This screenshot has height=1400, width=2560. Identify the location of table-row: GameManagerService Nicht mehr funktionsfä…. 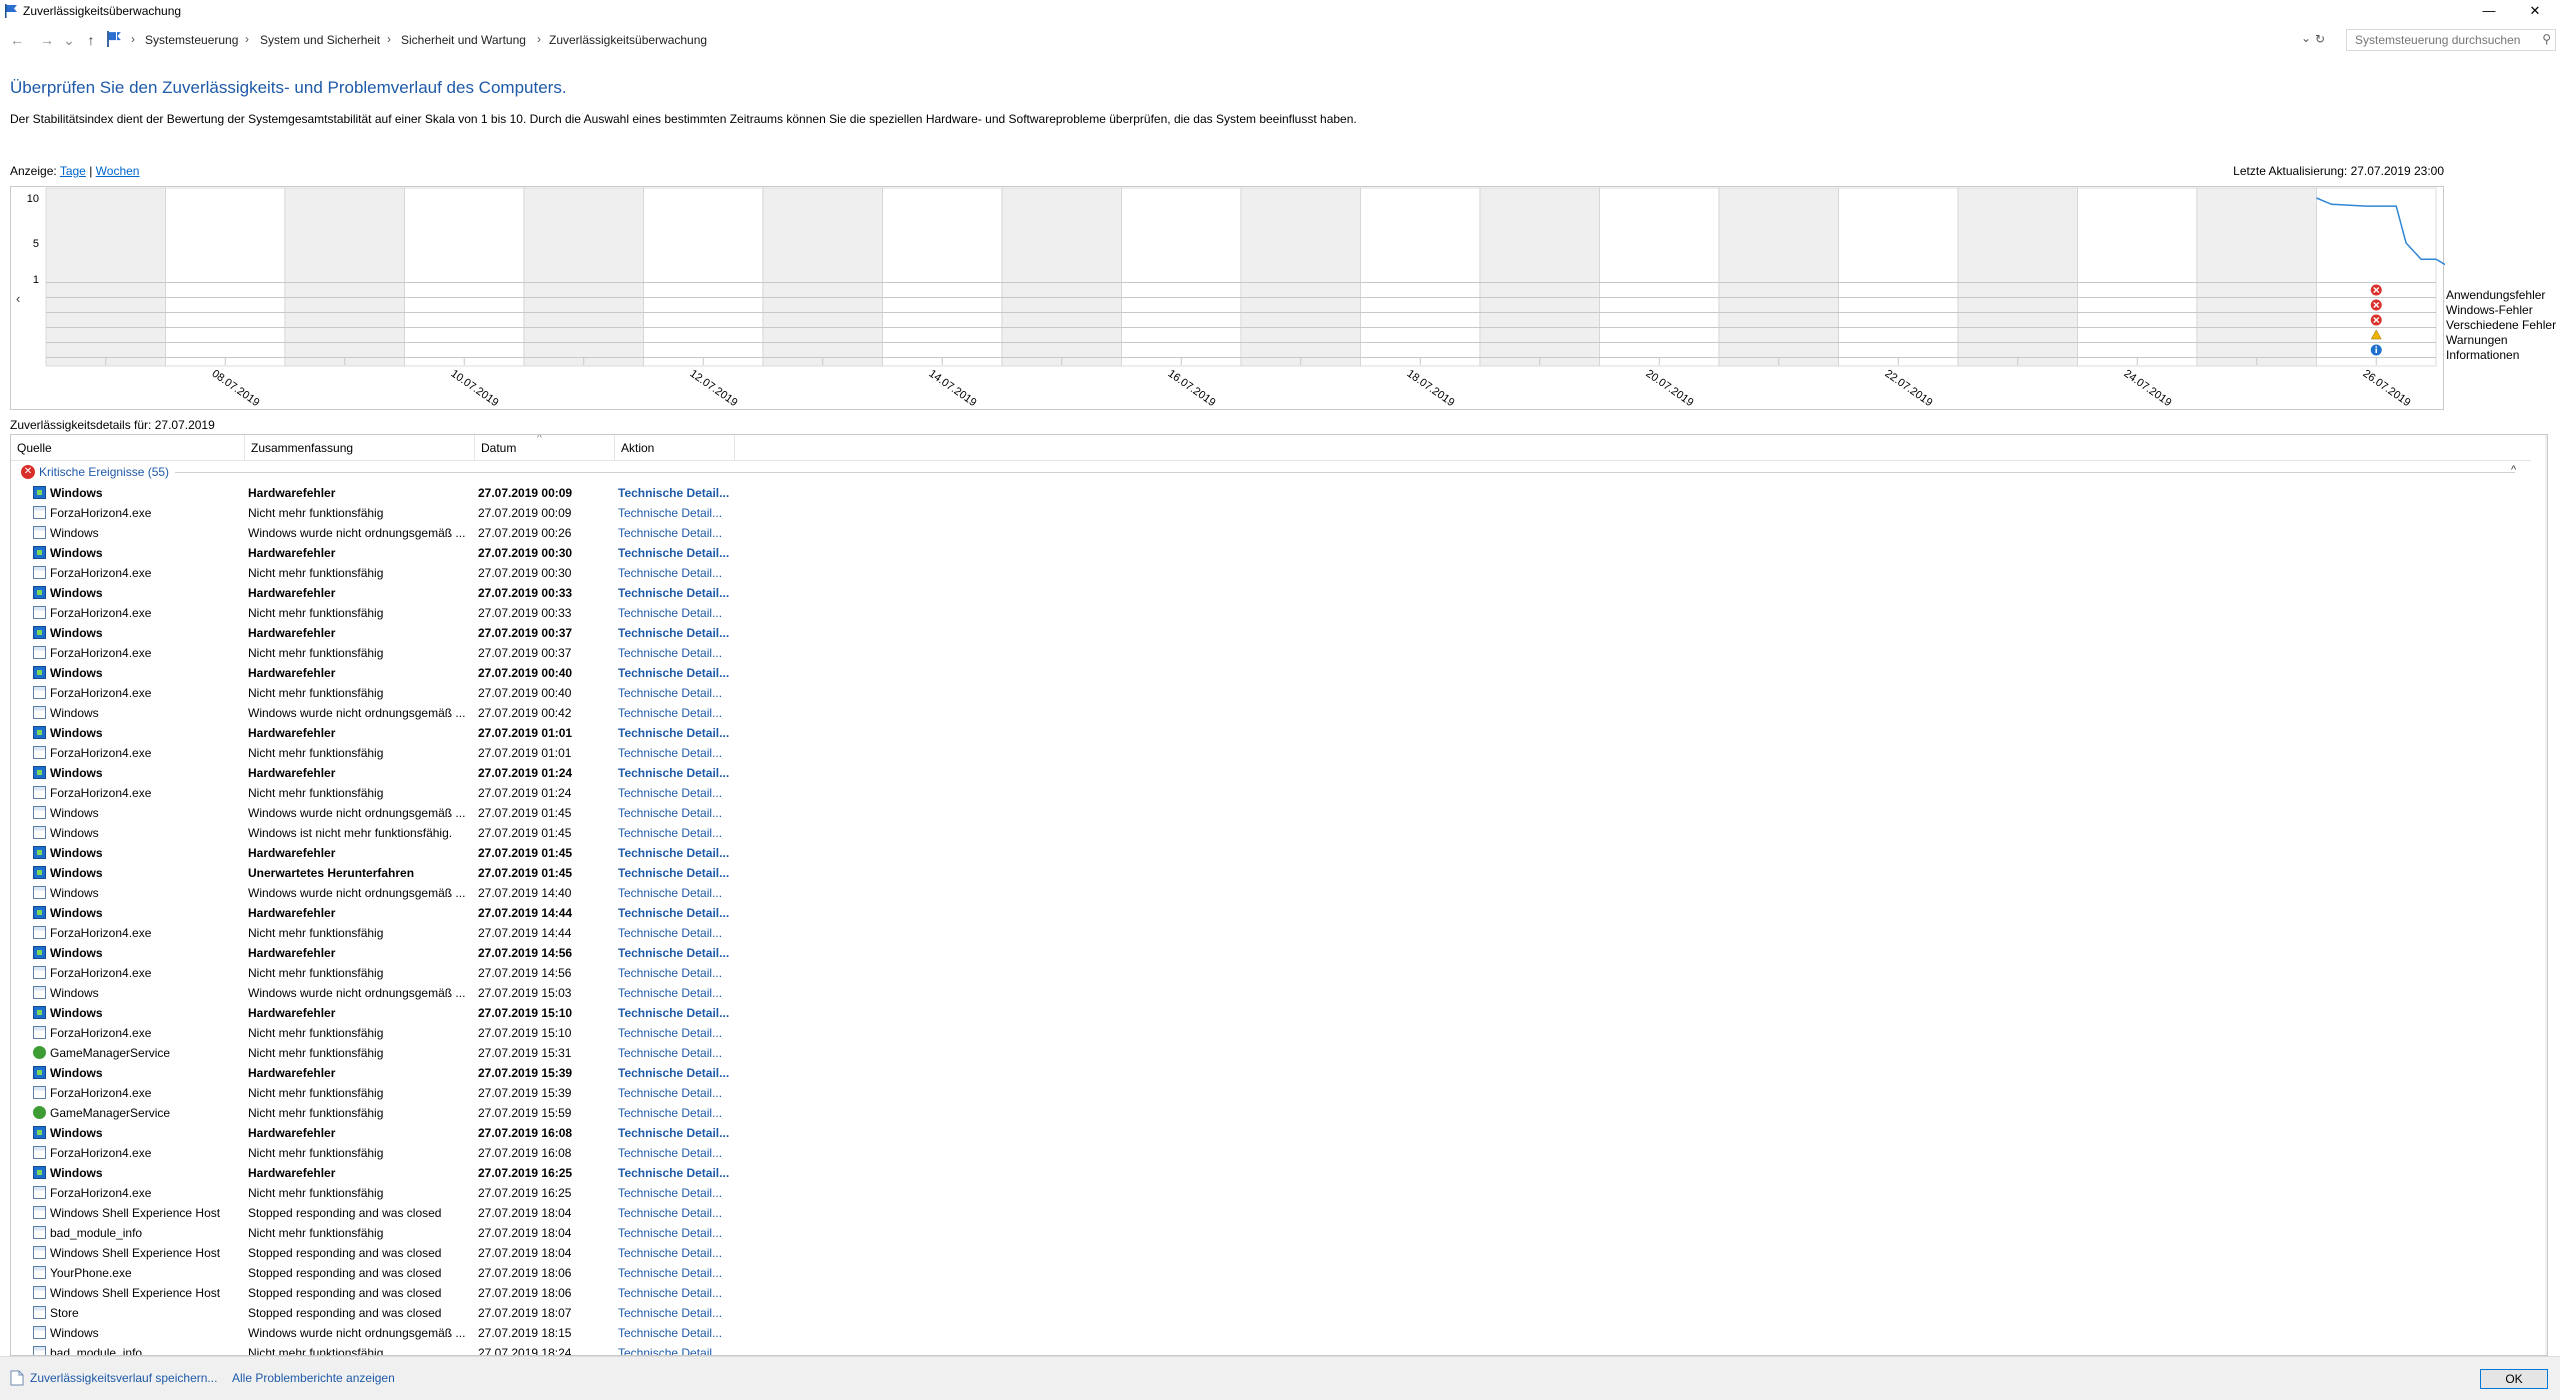
(1271, 1113).